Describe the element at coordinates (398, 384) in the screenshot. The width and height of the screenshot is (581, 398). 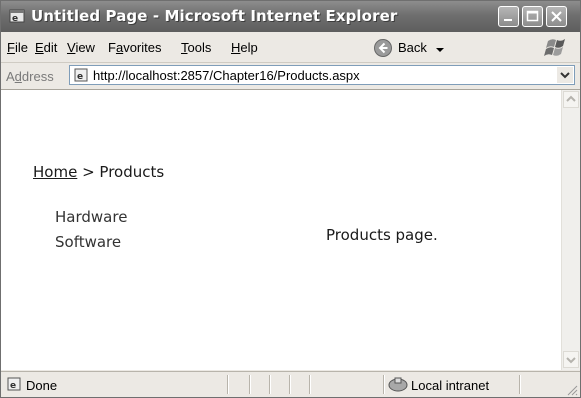
I see `intranet-zone-icon` at that location.